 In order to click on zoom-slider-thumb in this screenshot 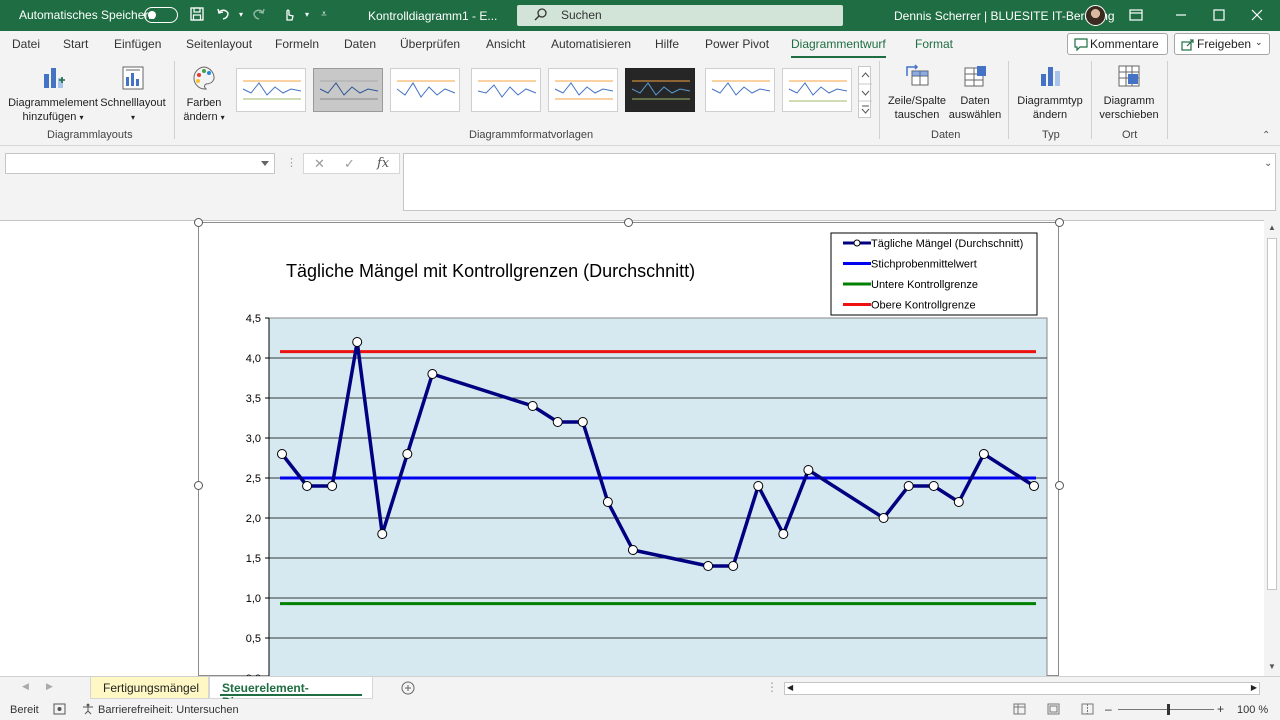, I will do `click(1168, 709)`.